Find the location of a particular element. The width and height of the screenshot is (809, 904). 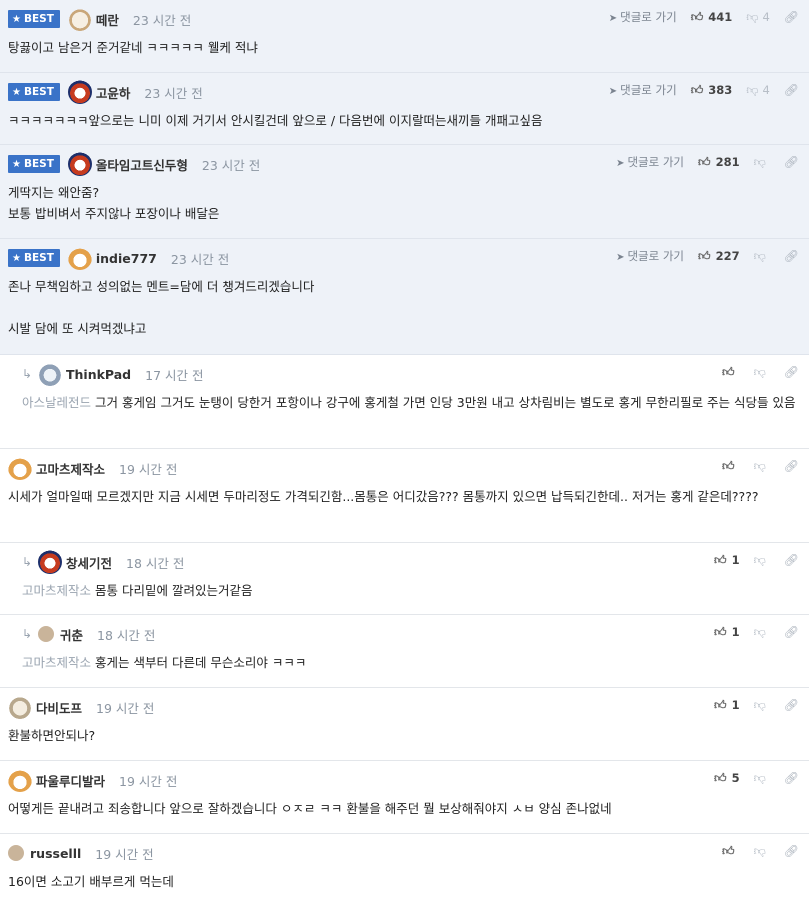

comment-actions: ➤ 댓글로 가기 👍︎ 441 👎︎ 4 🔗︎ is located at coordinates (704, 17).